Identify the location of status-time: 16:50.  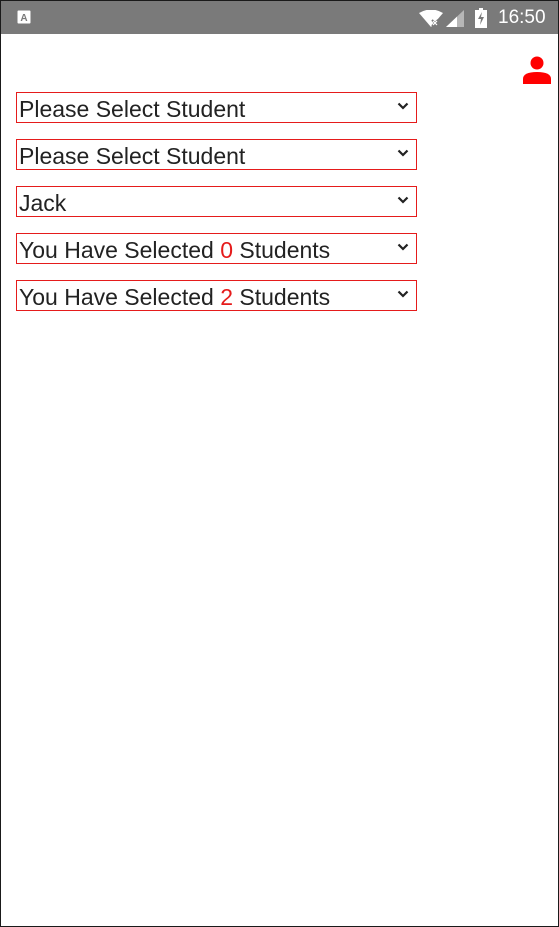
(522, 17).